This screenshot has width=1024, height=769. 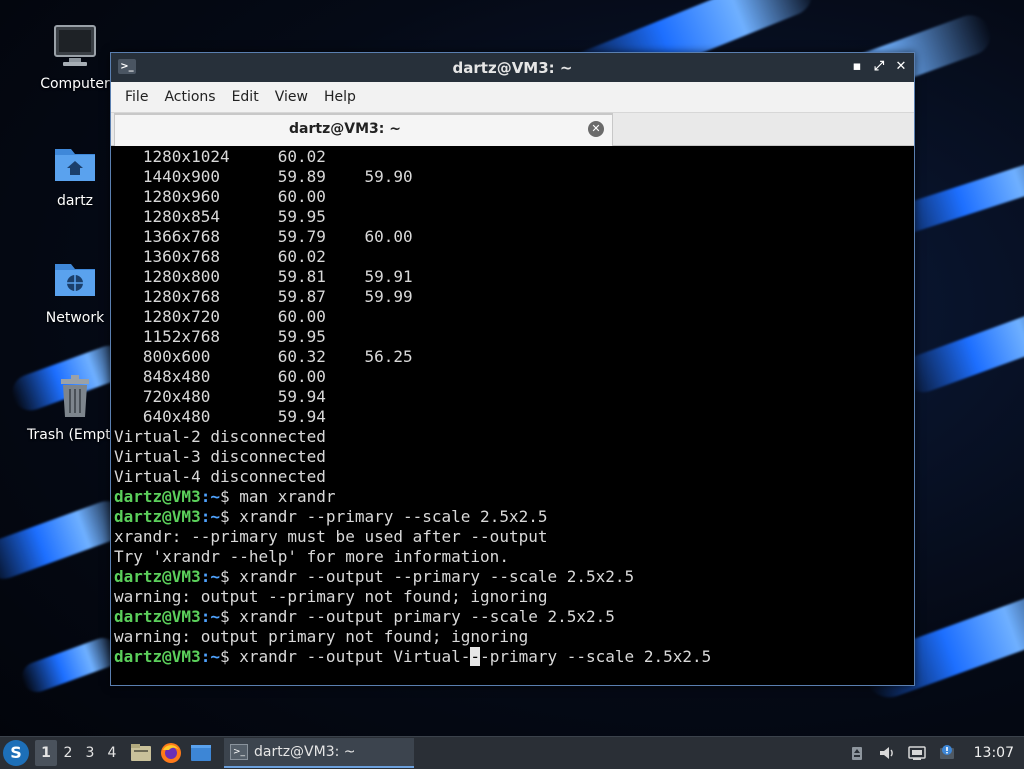 What do you see at coordinates (112, 753) in the screenshot?
I see `workspace-4: 4` at bounding box center [112, 753].